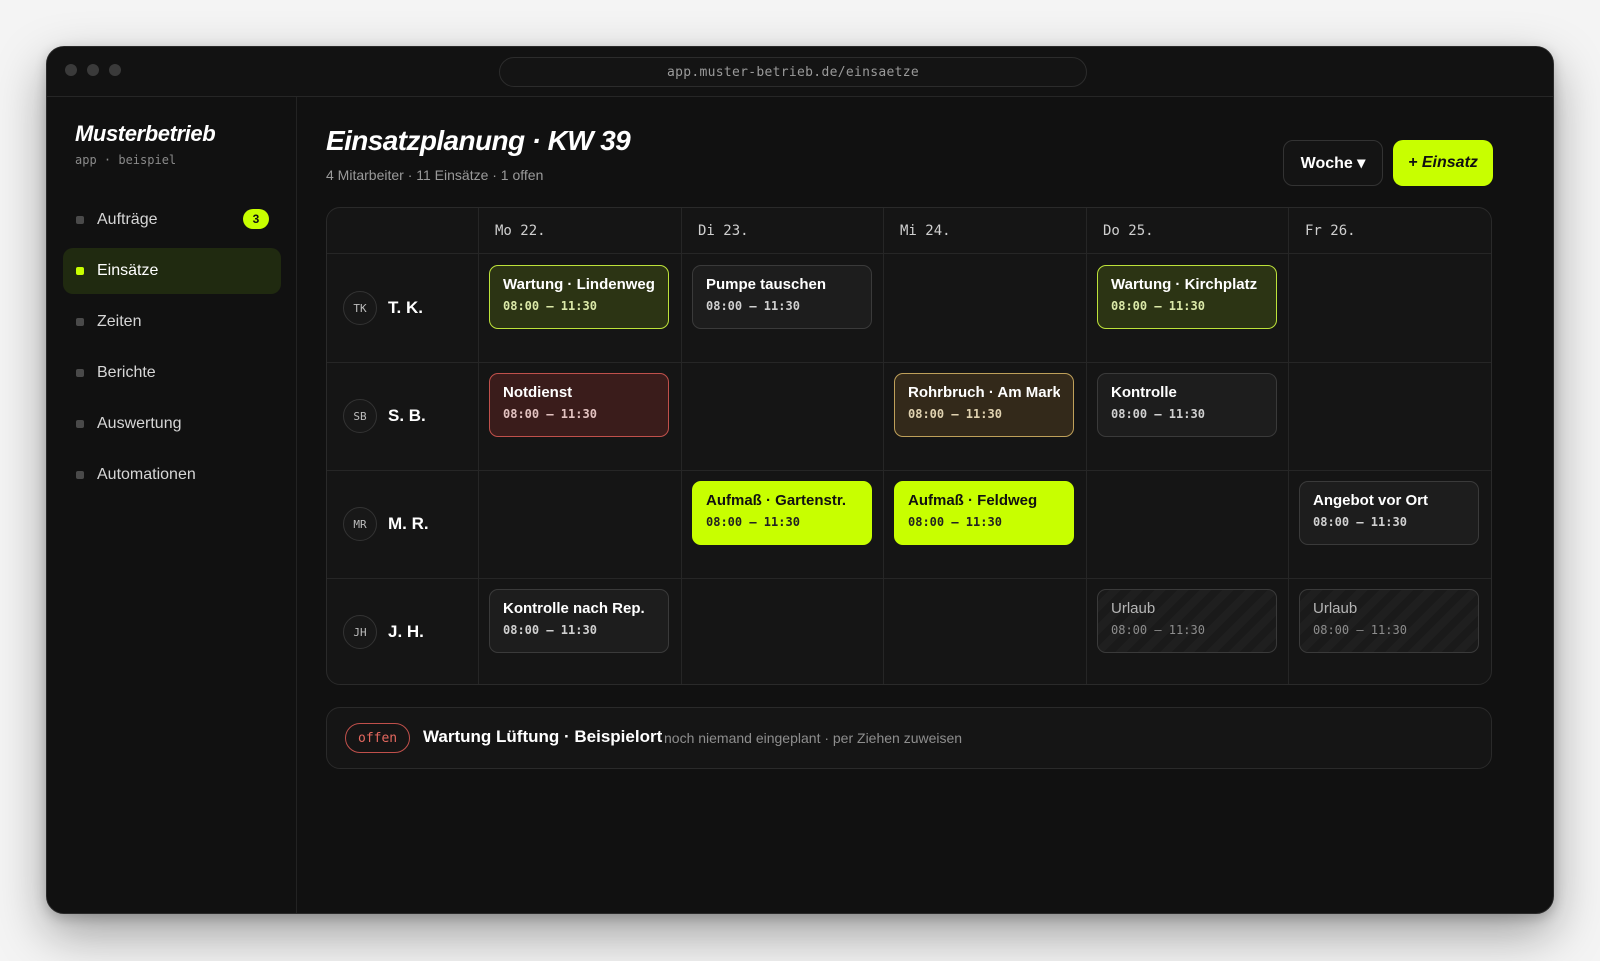 Image resolution: width=1600 pixels, height=961 pixels. Describe the element at coordinates (1184, 284) in the screenshot. I see `assignment-title: Wartung · Kirchplatz` at that location.